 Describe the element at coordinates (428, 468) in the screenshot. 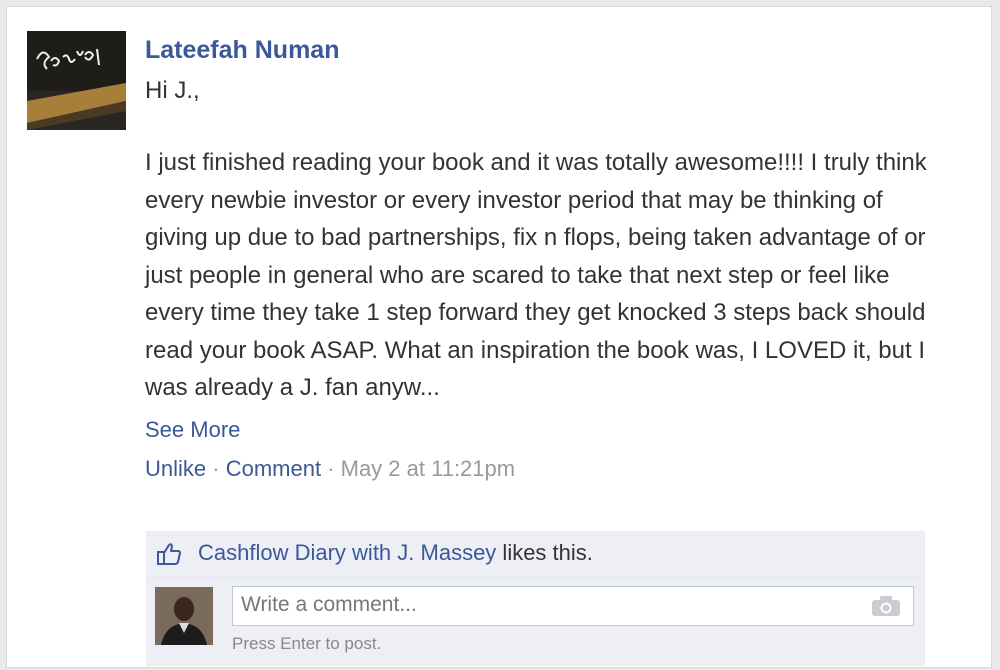

I see `timestamp: May 2 at 11:21pm` at that location.